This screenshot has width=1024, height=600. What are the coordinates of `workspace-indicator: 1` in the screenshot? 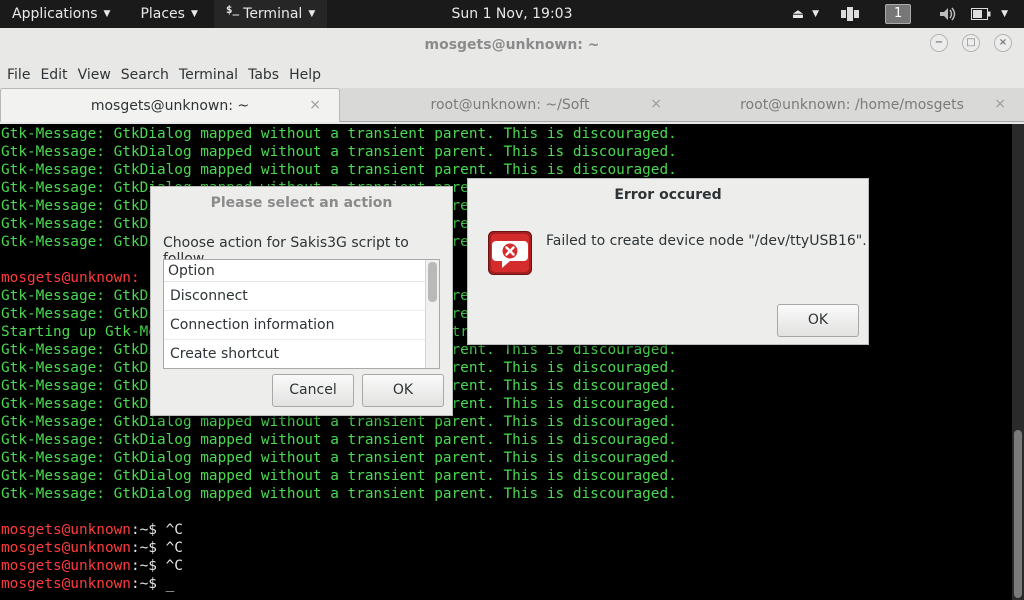 It's located at (898, 14).